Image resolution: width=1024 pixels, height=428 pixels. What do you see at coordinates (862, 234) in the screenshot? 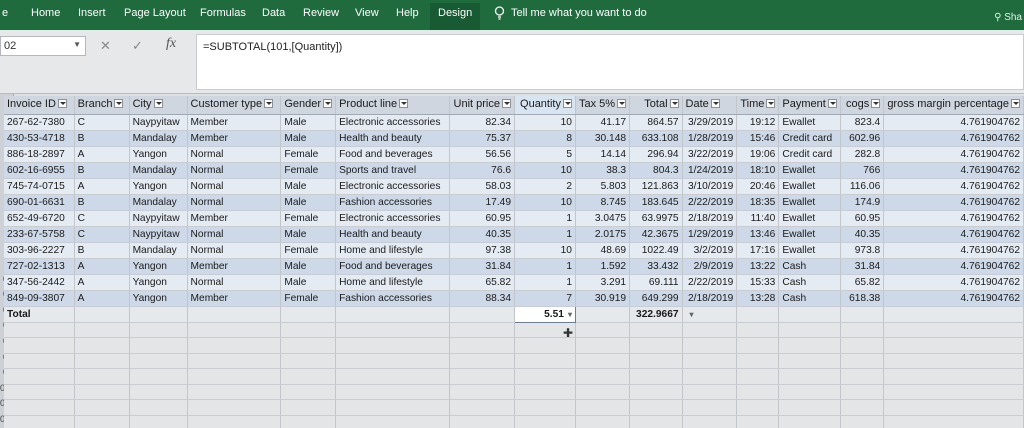
I see `table-cell: 40.35` at bounding box center [862, 234].